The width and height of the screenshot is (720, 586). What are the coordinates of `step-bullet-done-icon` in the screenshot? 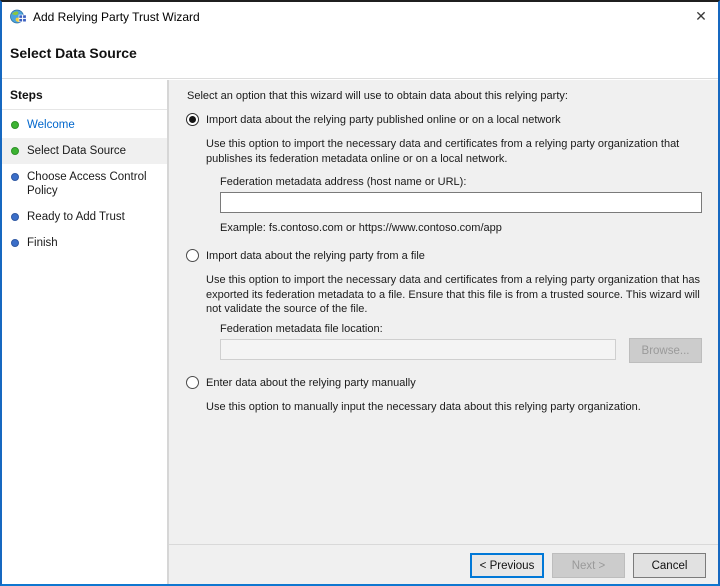 It's located at (15, 125).